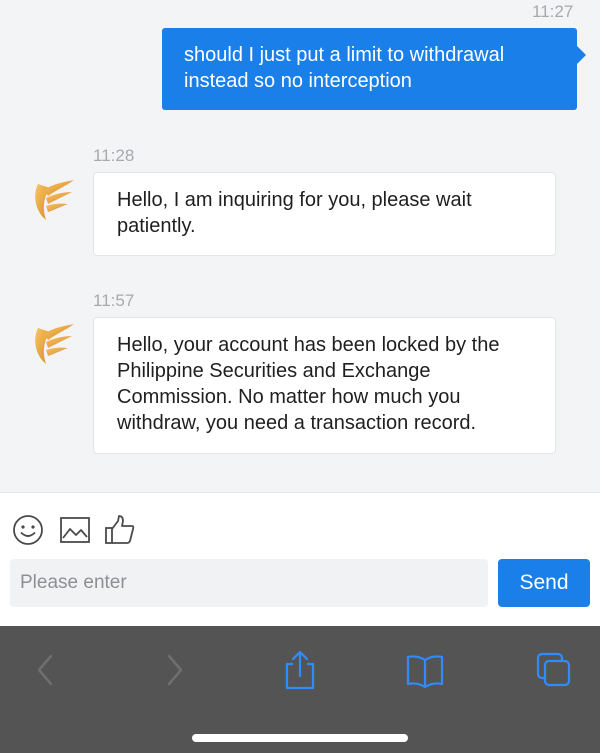  Describe the element at coordinates (300, 738) in the screenshot. I see `home-indicator` at that location.